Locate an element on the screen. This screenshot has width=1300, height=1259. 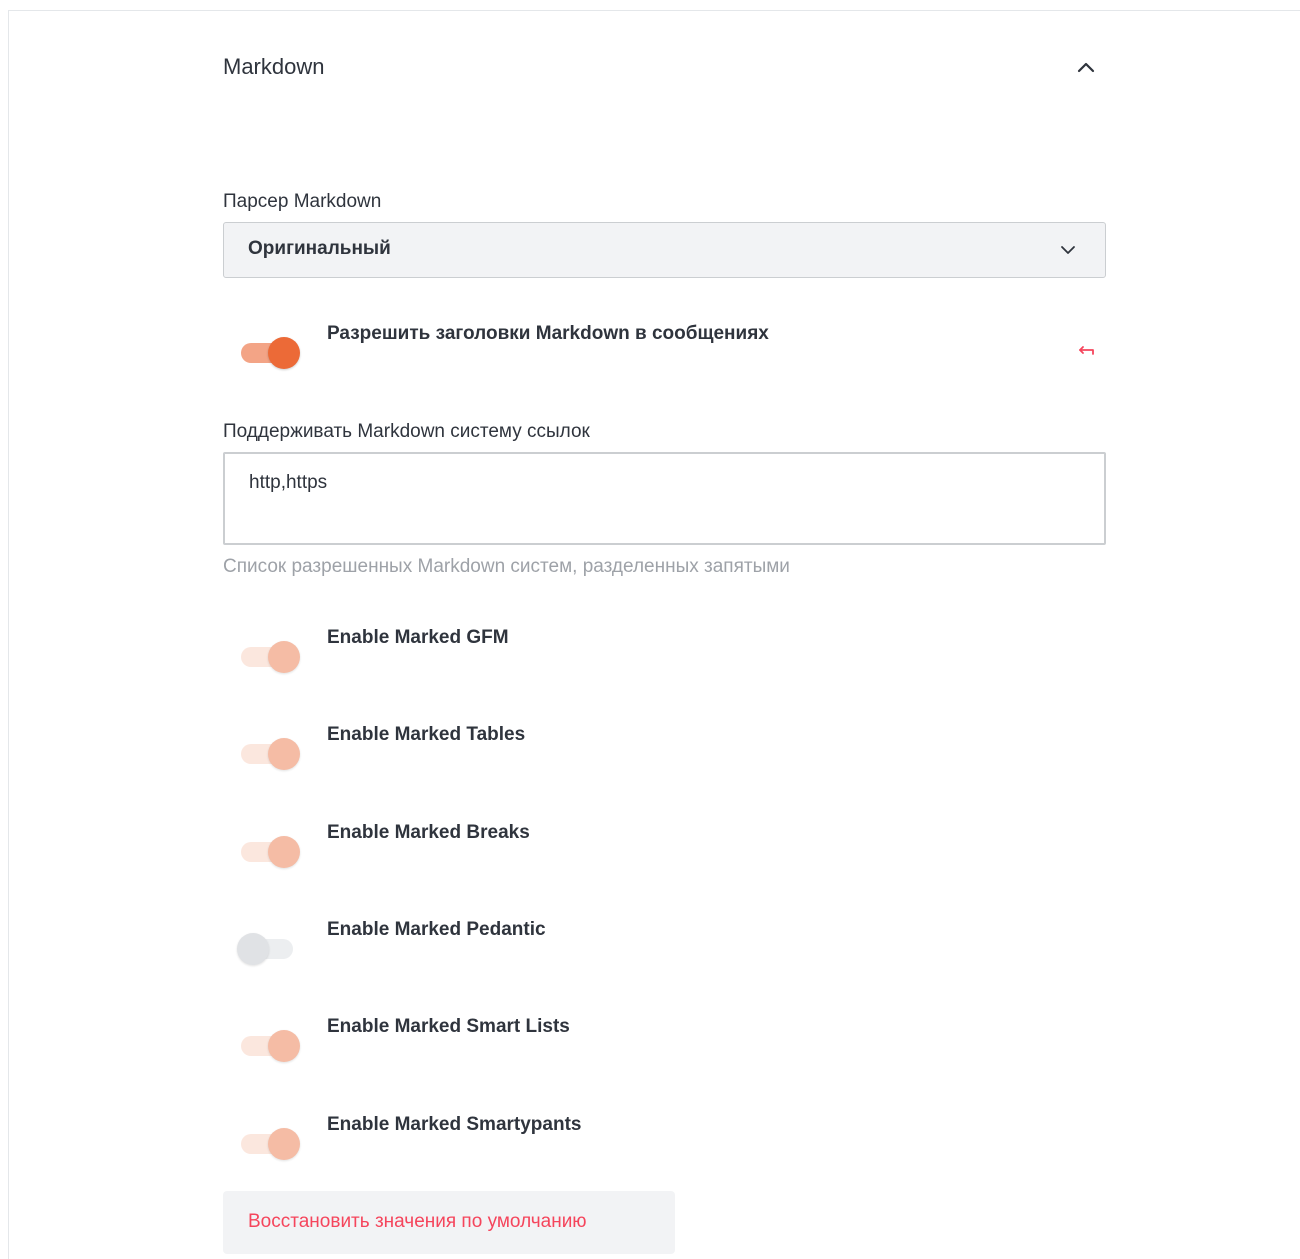
reset-defaults-label: Восстановить значения по умолчанию is located at coordinates (417, 1221).